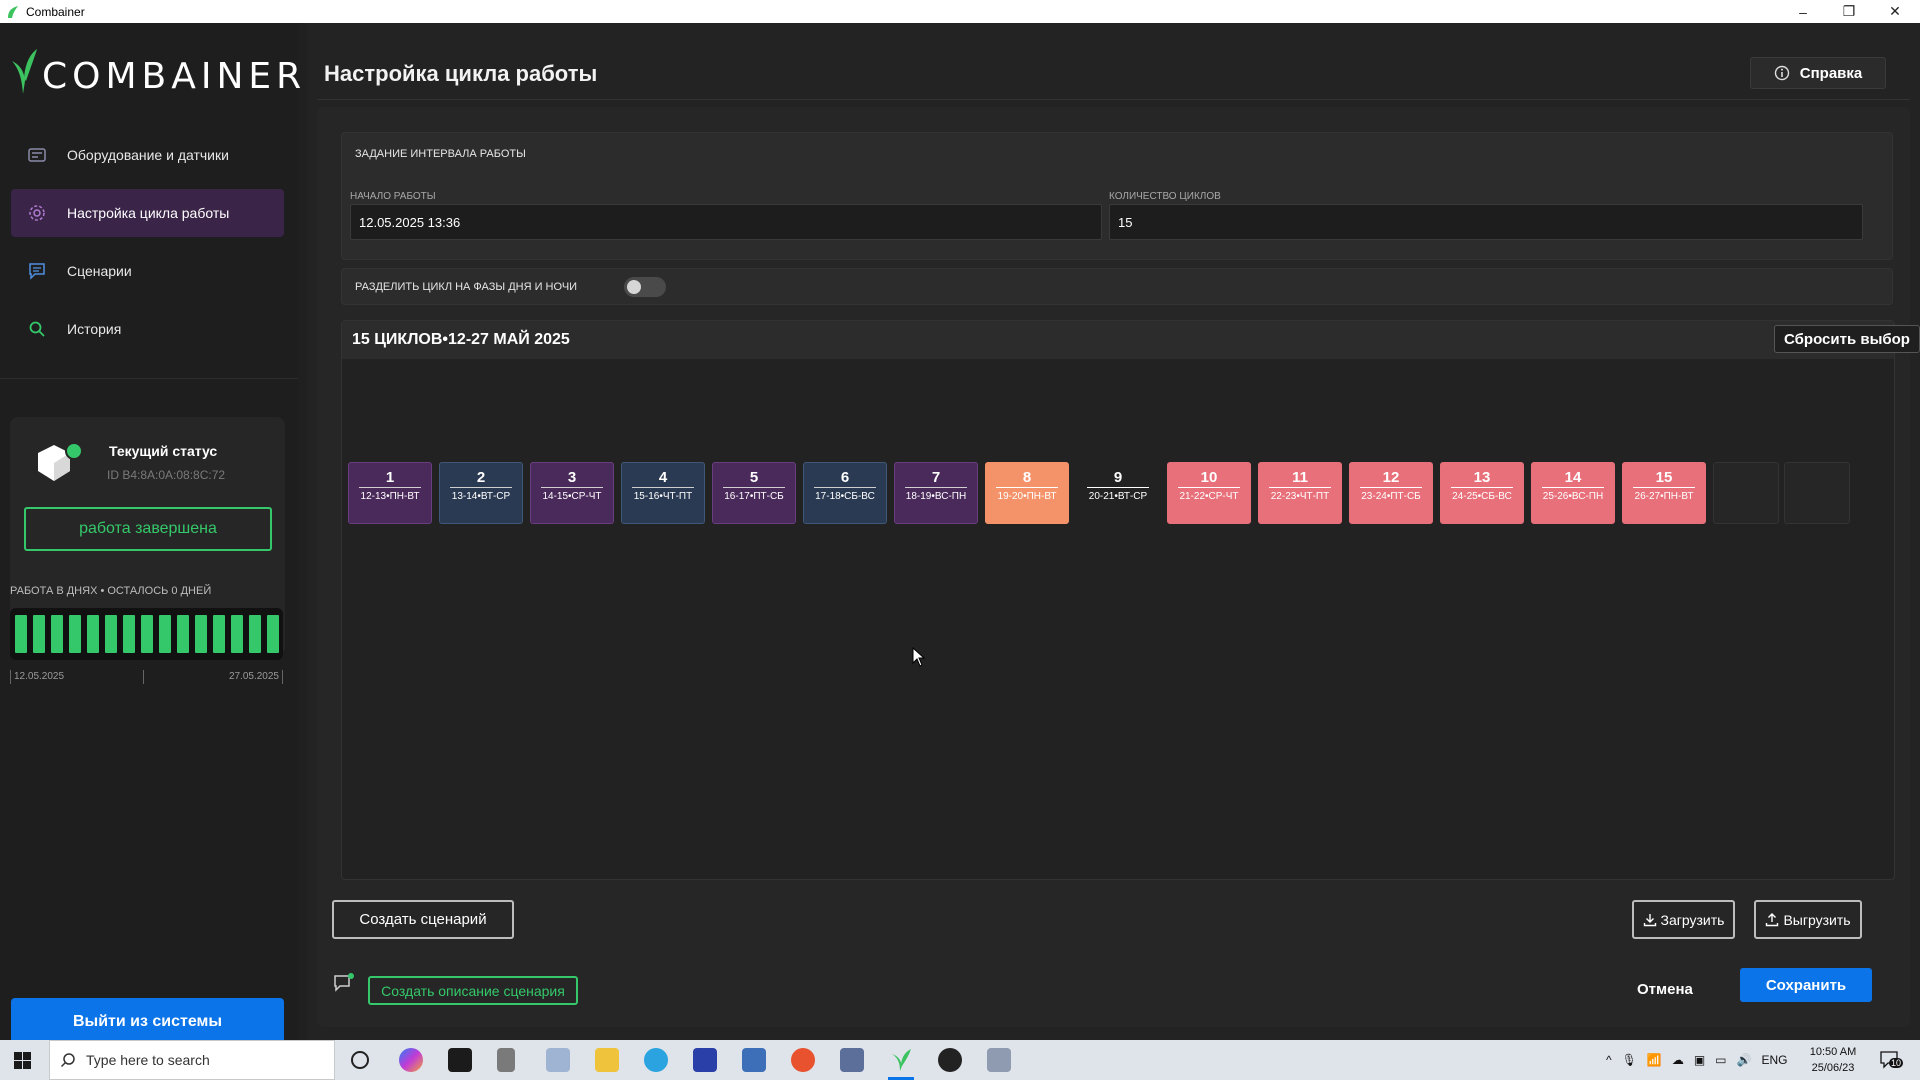  Describe the element at coordinates (460, 1060) in the screenshot. I see `terminal-icon` at that location.